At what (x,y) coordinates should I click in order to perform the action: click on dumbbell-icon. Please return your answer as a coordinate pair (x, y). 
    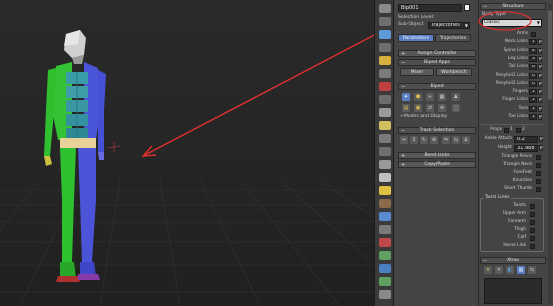
    Looking at the image, I should click on (385, 242).